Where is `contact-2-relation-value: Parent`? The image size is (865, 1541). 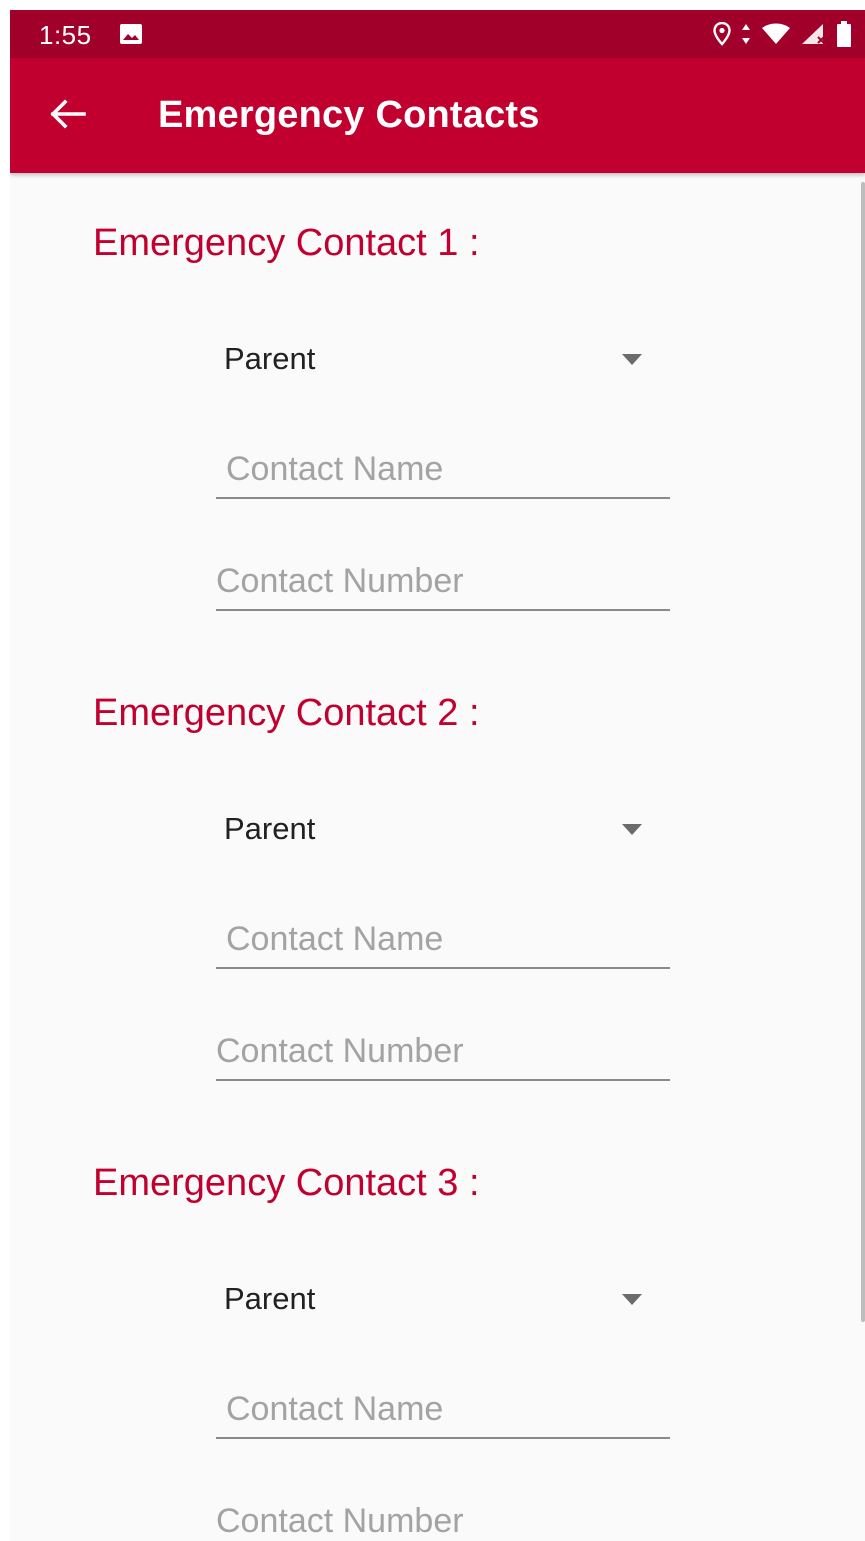 contact-2-relation-value: Parent is located at coordinates (270, 828).